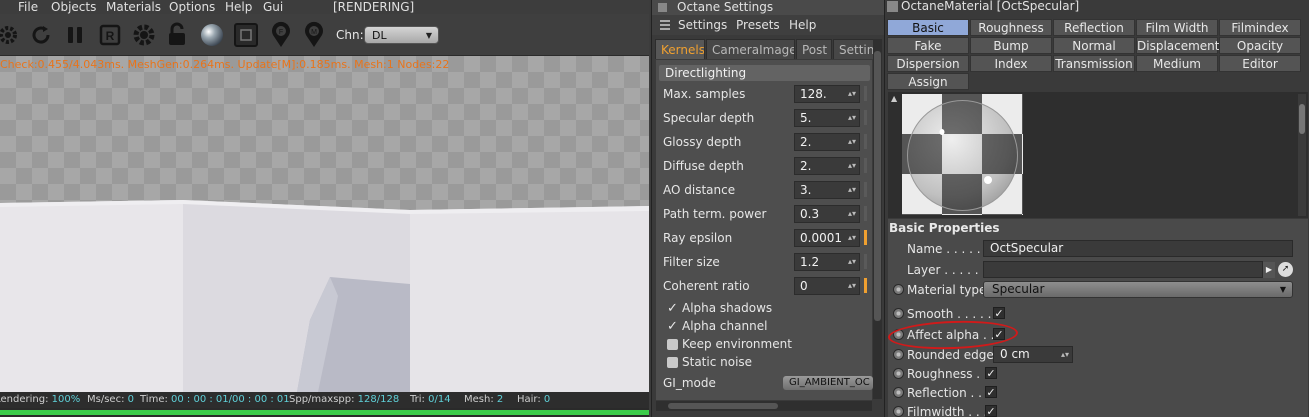  Describe the element at coordinates (758, 25) in the screenshot. I see `menu-presets: Presets` at that location.